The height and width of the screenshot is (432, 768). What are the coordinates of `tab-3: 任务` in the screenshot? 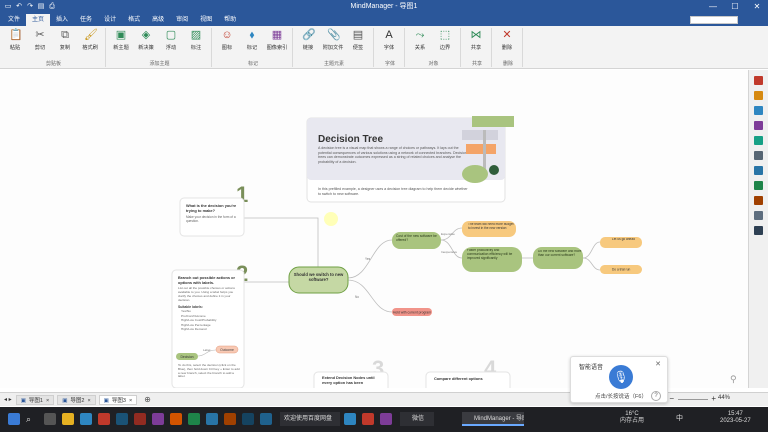 It's located at (86, 20).